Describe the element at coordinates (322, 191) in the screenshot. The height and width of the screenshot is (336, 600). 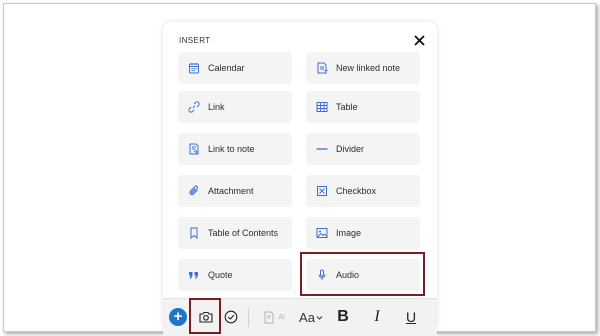
I see `checkbox-icon` at that location.